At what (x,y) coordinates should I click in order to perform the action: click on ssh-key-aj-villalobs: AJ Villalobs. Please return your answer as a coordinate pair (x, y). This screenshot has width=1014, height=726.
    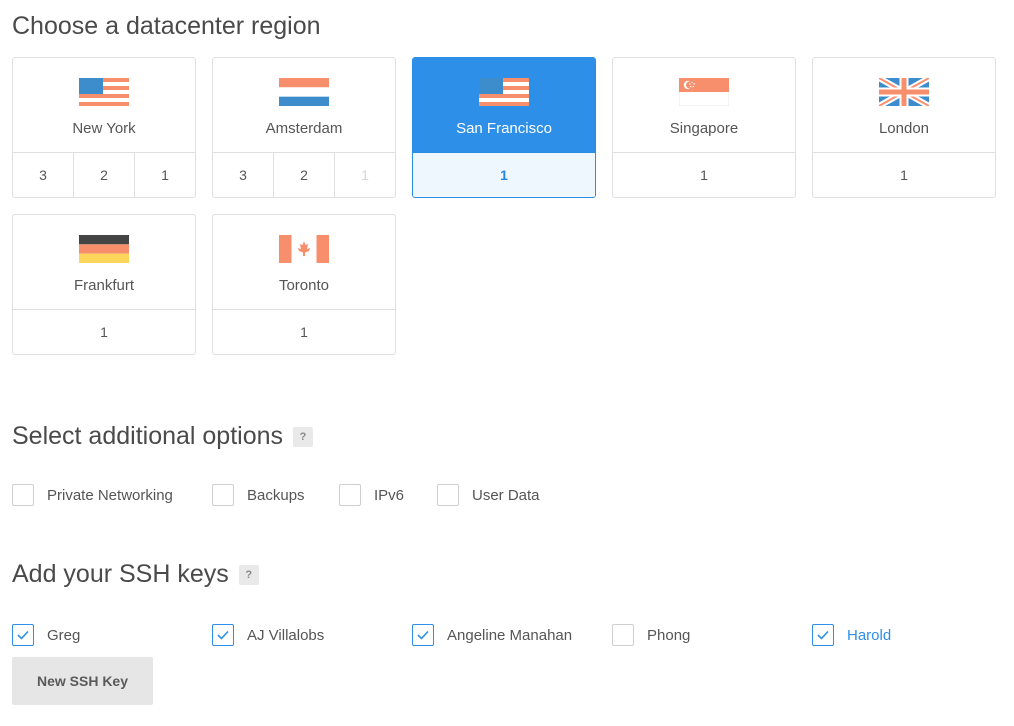
    Looking at the image, I should click on (268, 635).